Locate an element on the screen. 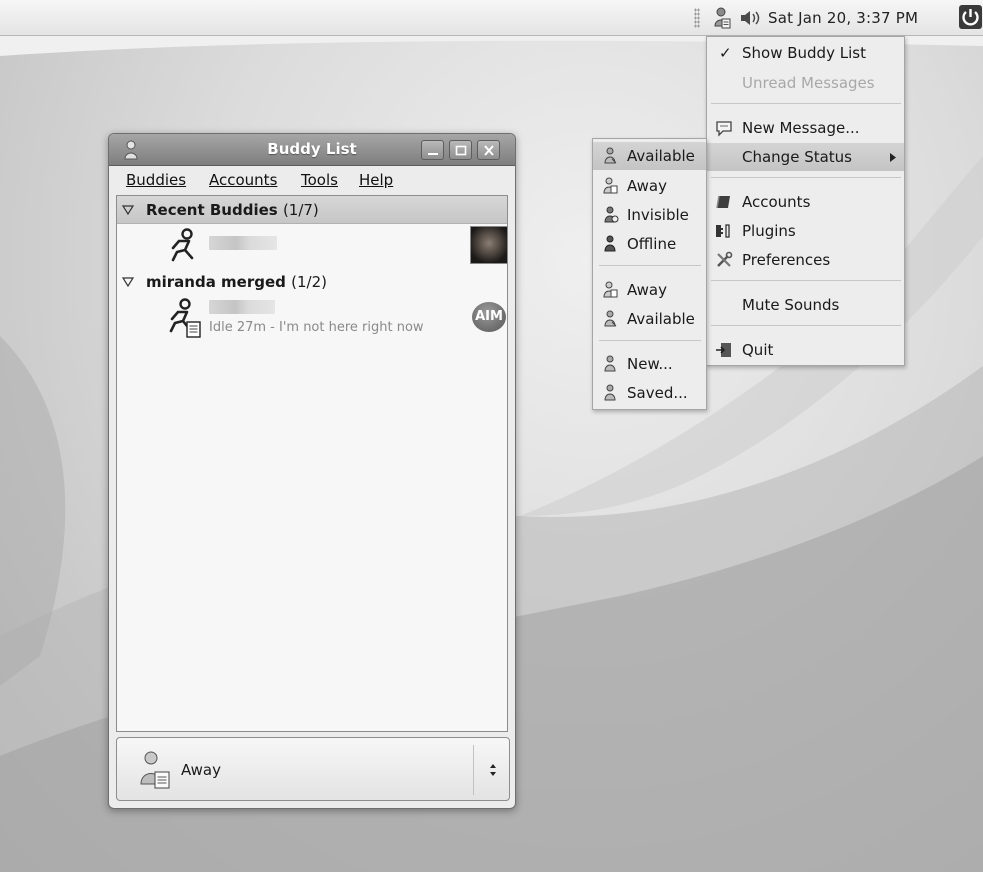 The image size is (983, 872). menu-item-unread-messages: Unread Messages is located at coordinates (805, 83).